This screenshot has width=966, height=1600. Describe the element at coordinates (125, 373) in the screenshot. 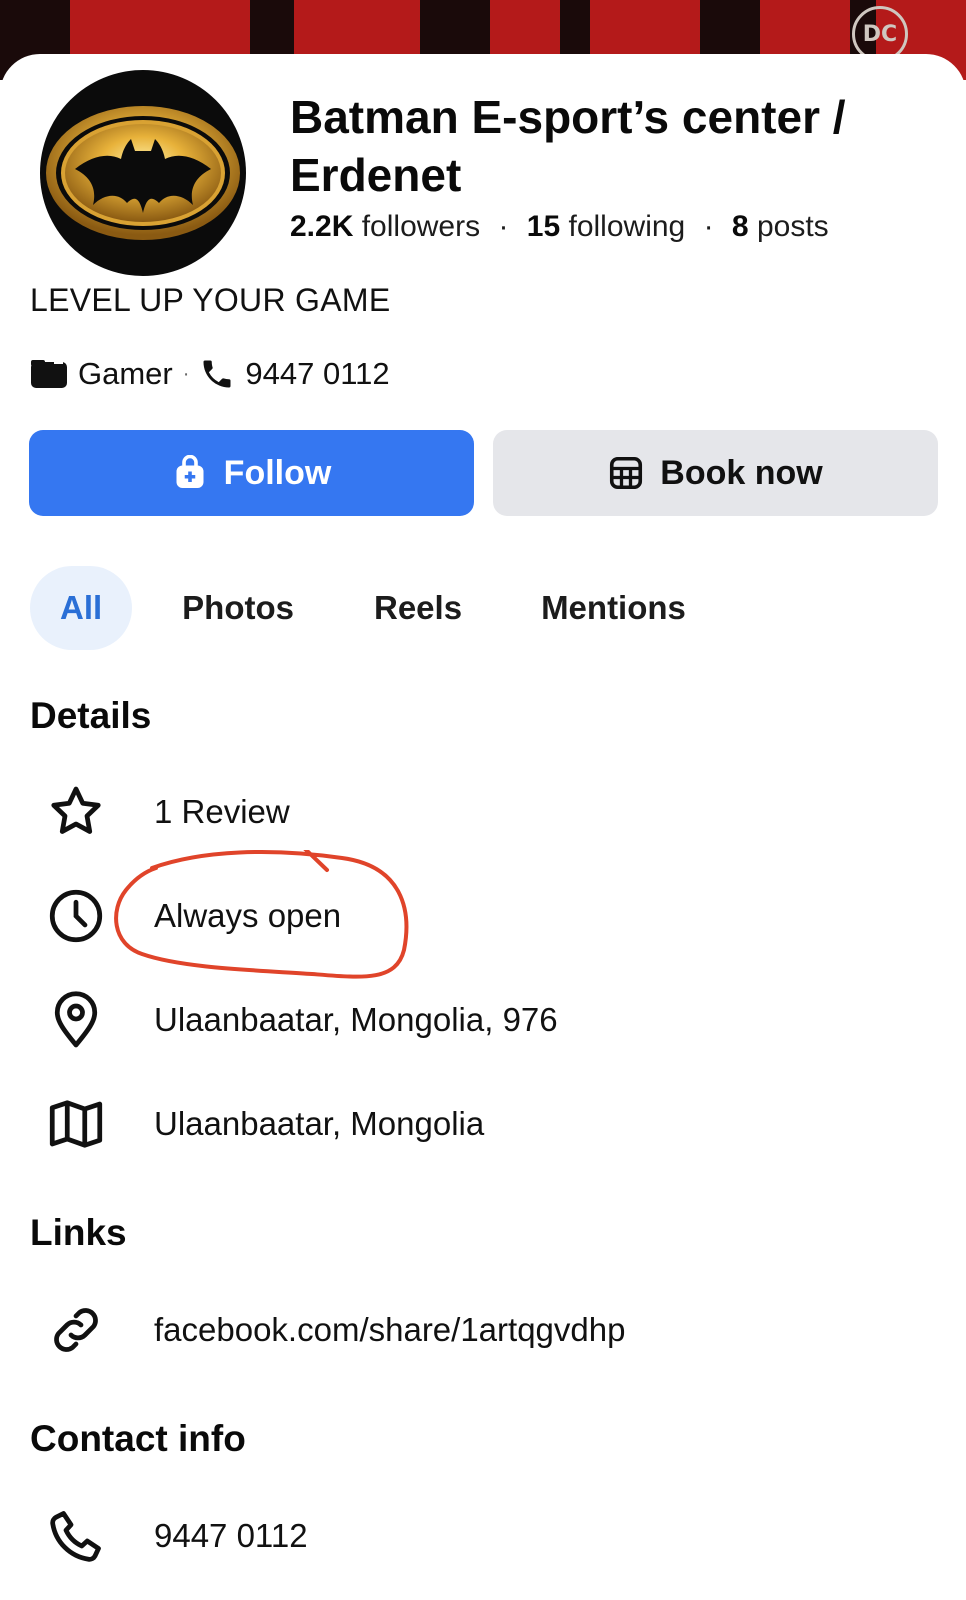

I see `category-label: Gamer` at that location.